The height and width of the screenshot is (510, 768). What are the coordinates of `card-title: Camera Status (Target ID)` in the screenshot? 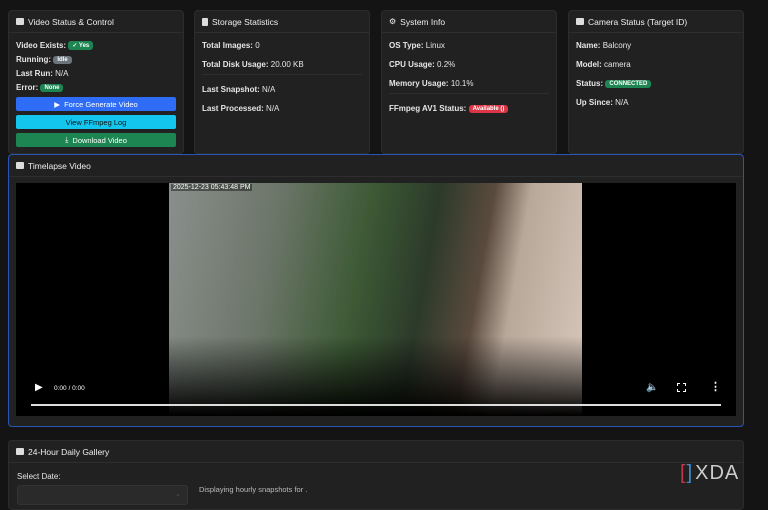 It's located at (638, 21).